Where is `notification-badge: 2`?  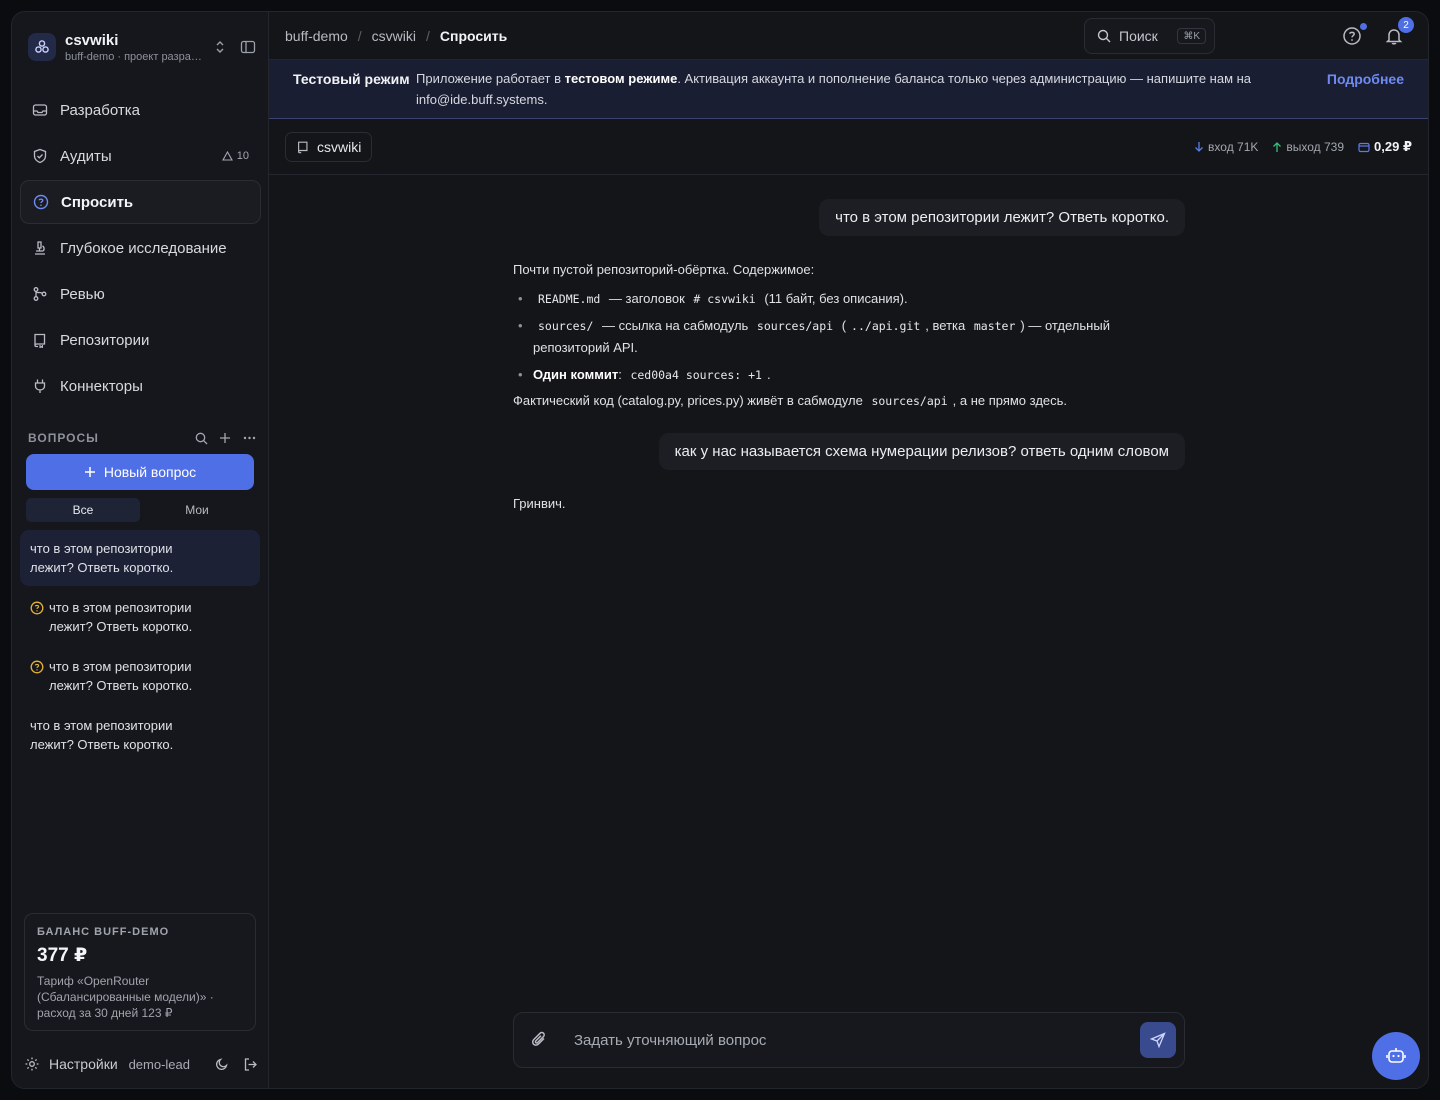 notification-badge: 2 is located at coordinates (1406, 25).